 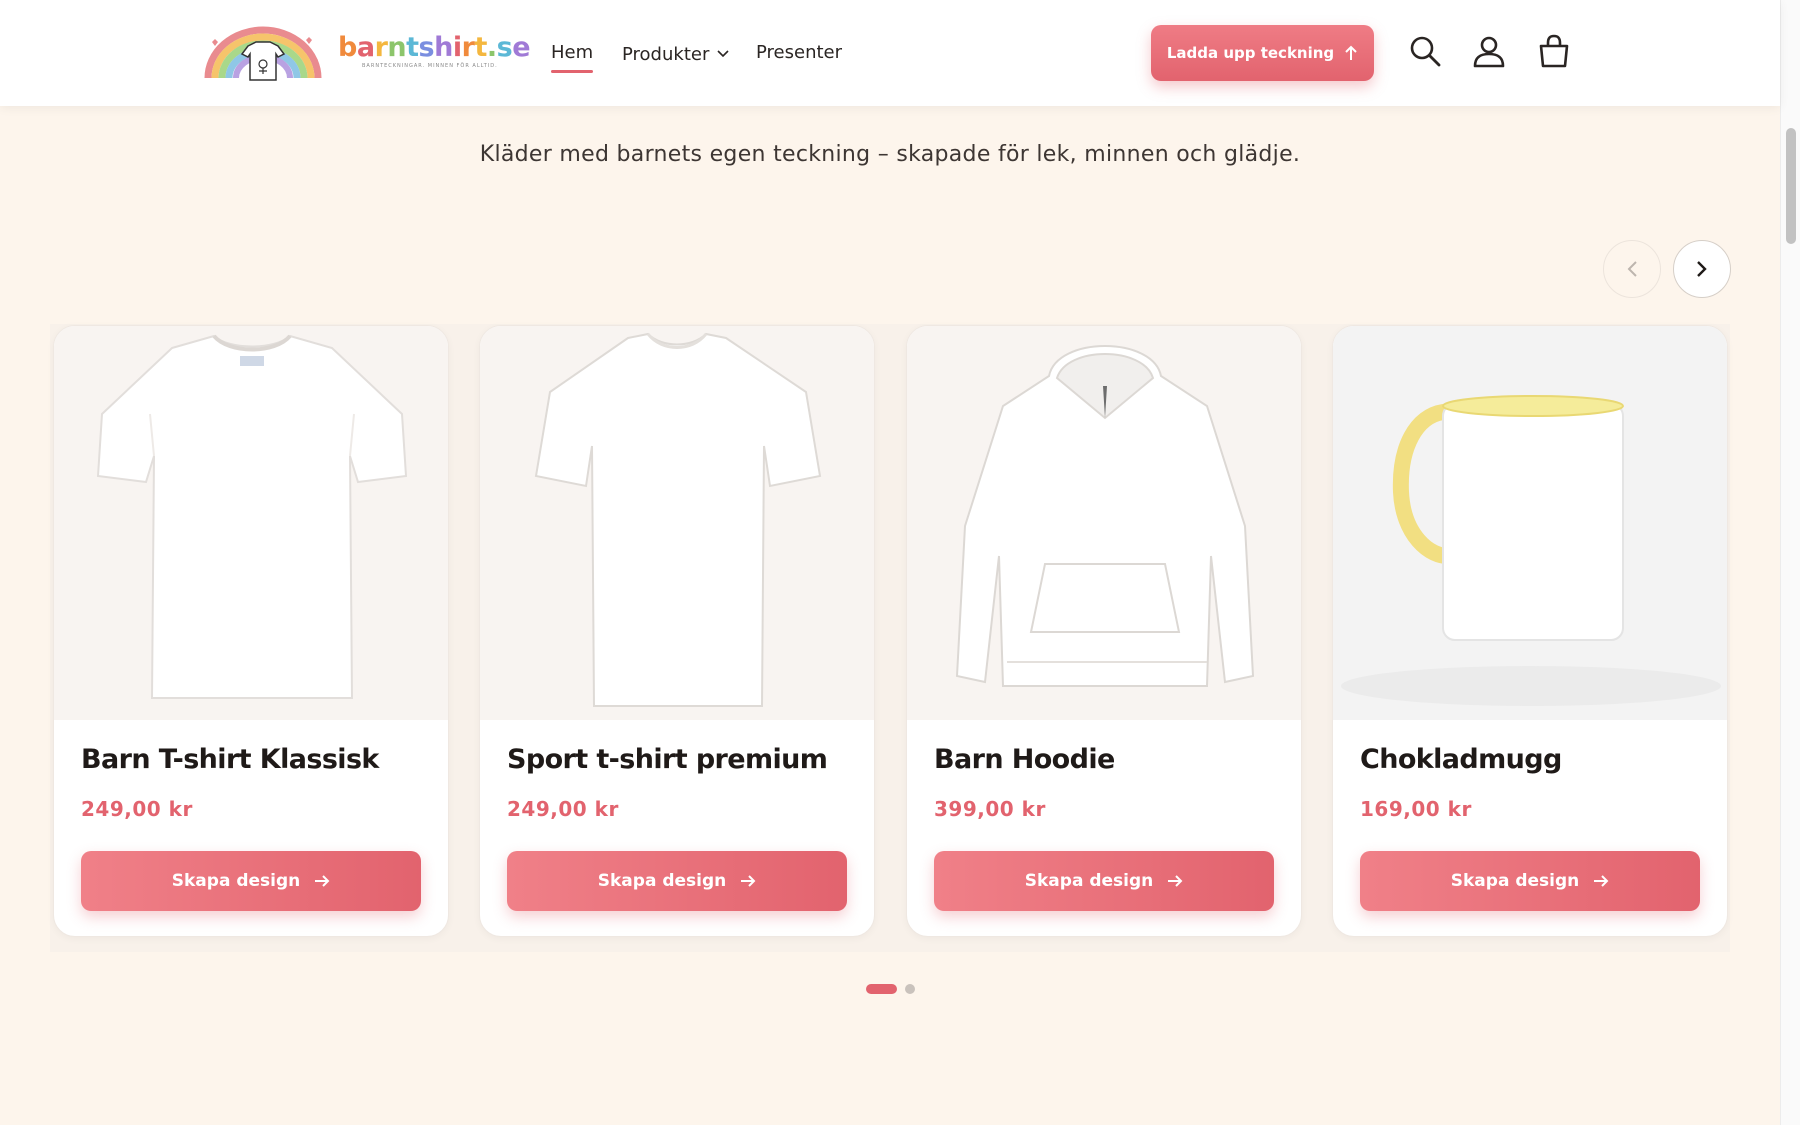 I want to click on product-price: 399,00 kr, so click(x=990, y=809).